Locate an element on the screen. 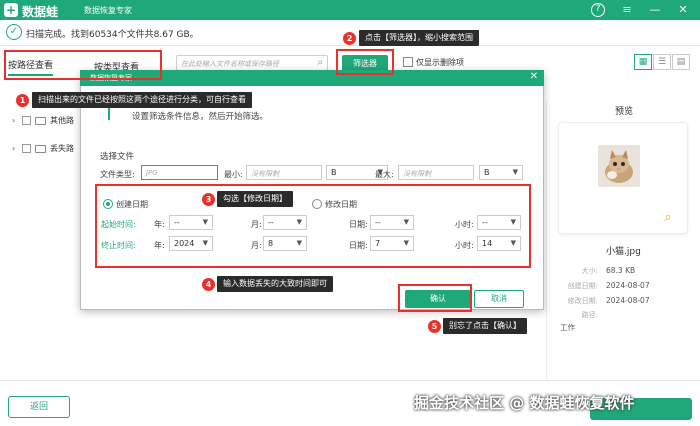  callout-text: 扫描出来的文件已经按照这两个途径进行分类，可自行查看 is located at coordinates (142, 100).